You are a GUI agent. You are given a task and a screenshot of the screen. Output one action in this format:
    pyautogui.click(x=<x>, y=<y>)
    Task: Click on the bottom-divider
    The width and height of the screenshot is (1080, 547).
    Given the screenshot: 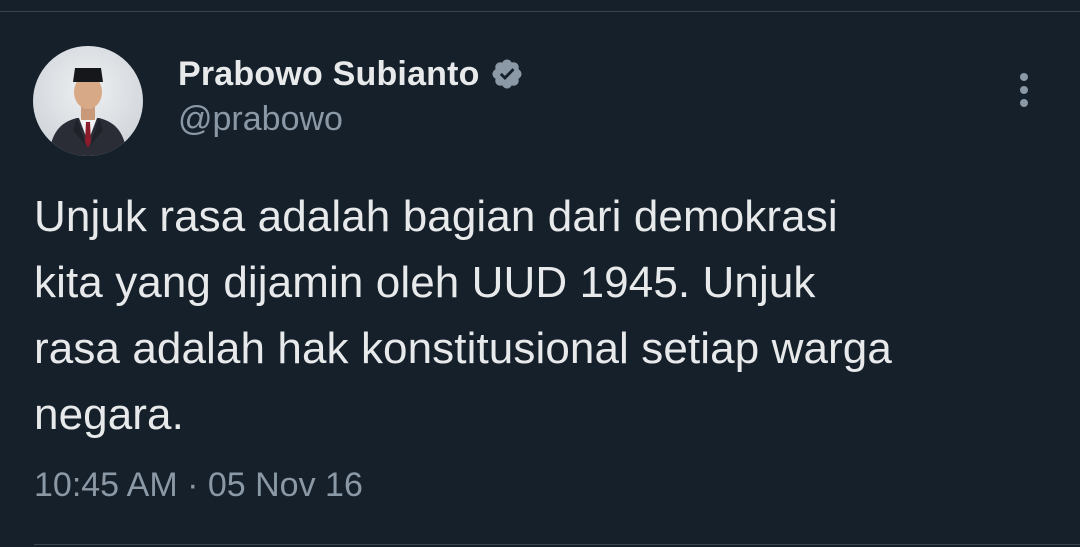 What is the action you would take?
    pyautogui.click(x=557, y=544)
    